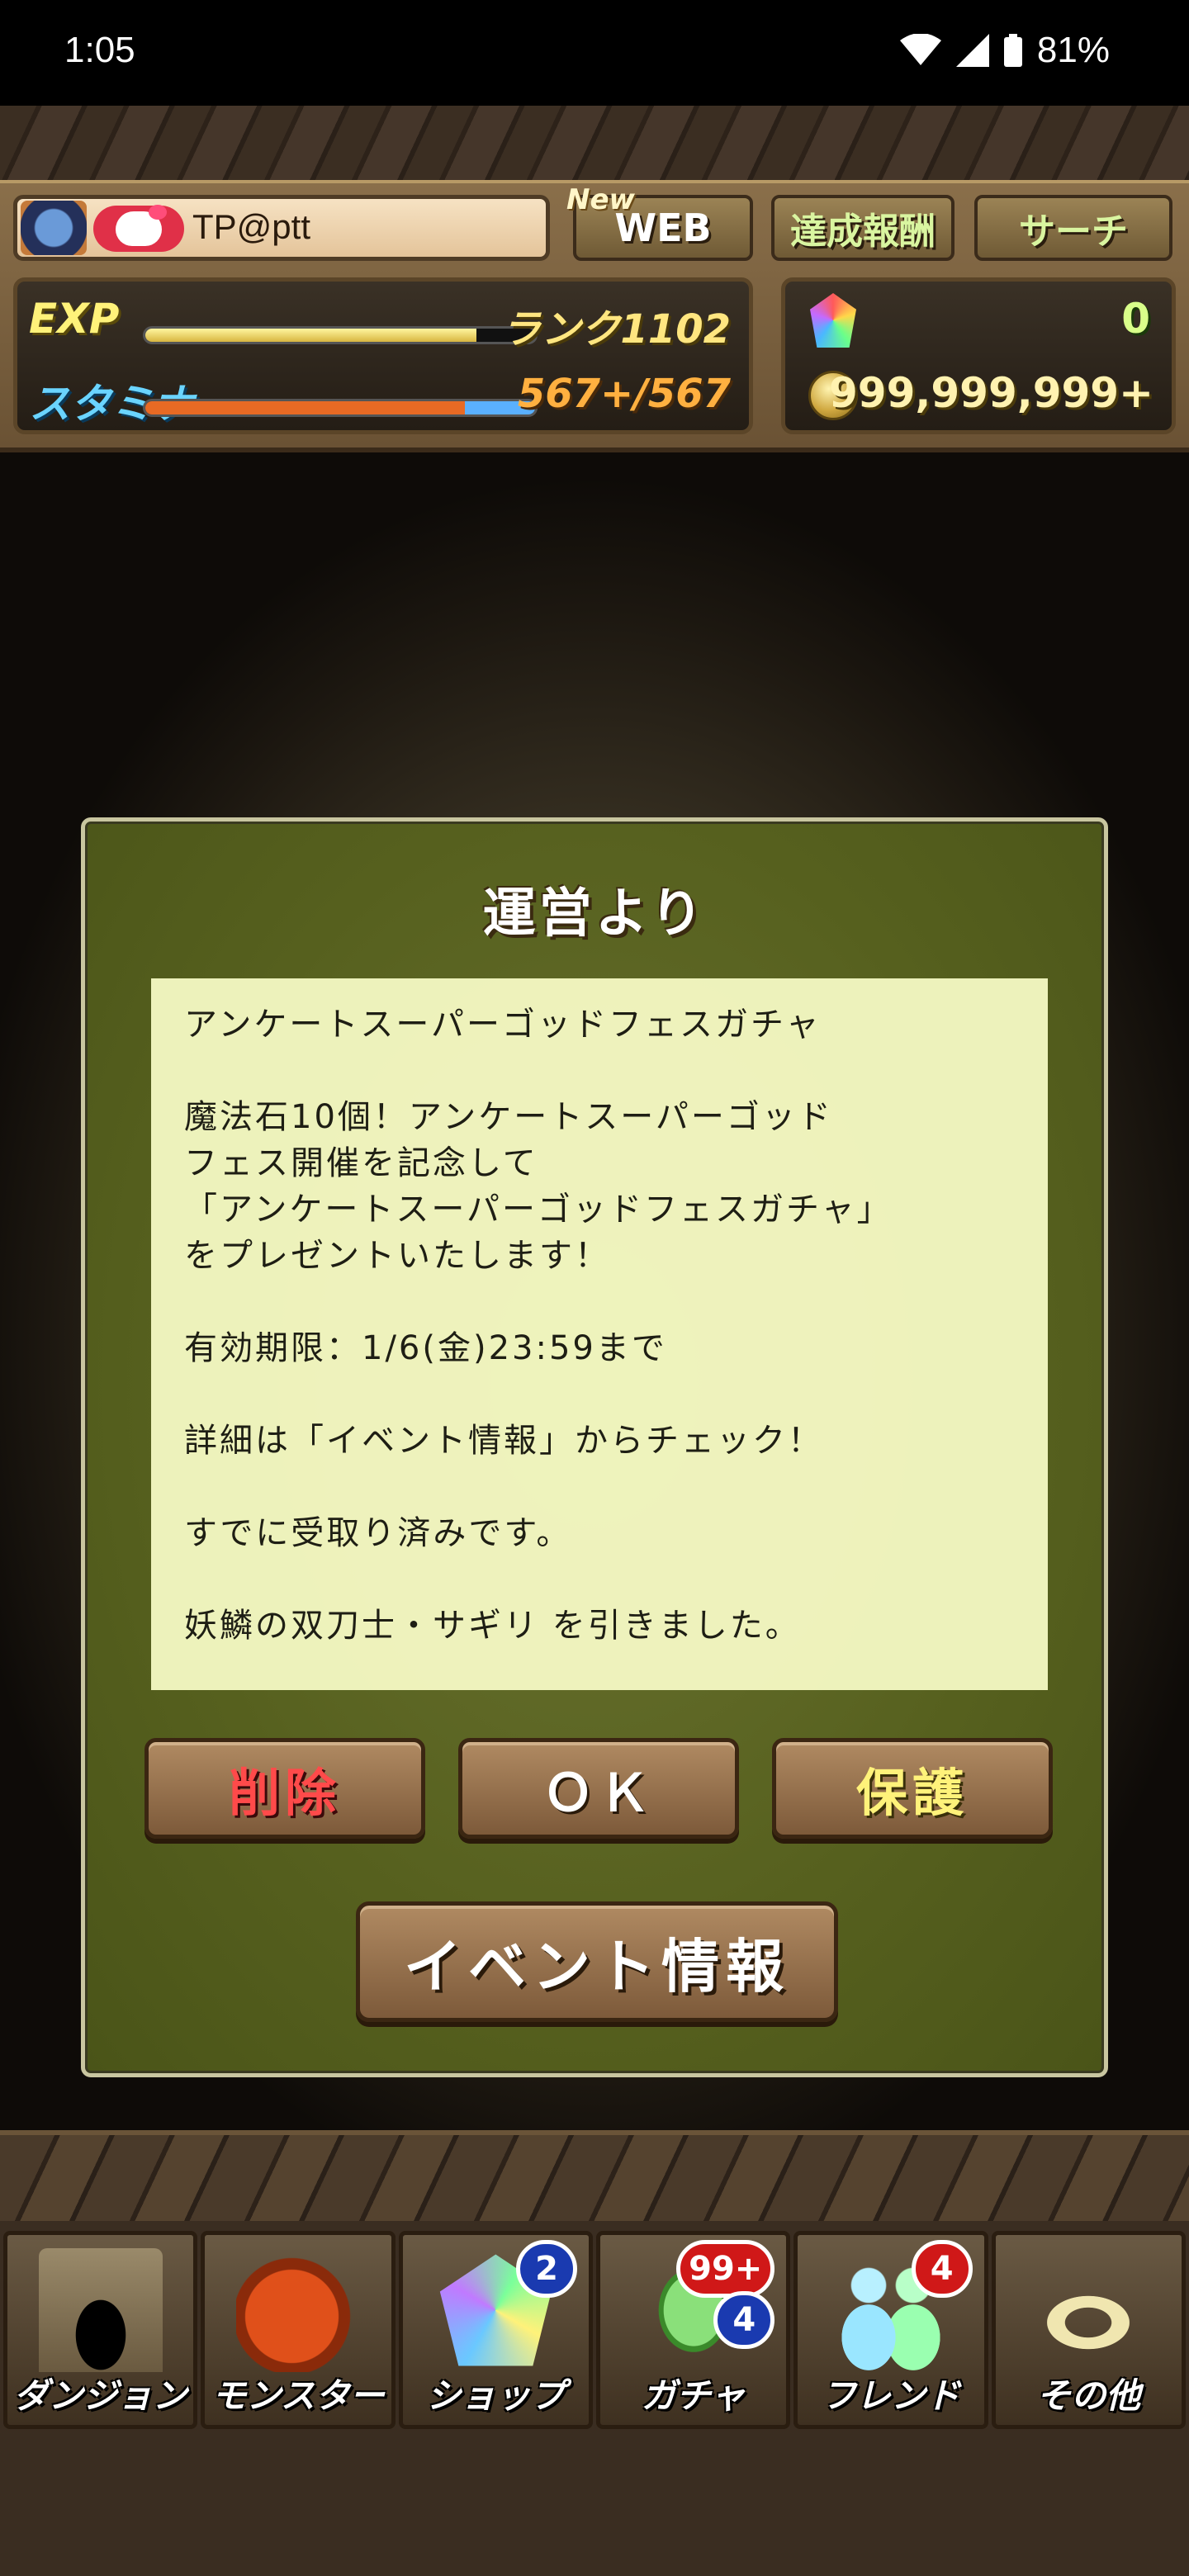 Image resolution: width=1189 pixels, height=2576 pixels. What do you see at coordinates (251, 226) in the screenshot?
I see `username: TP@ptt` at bounding box center [251, 226].